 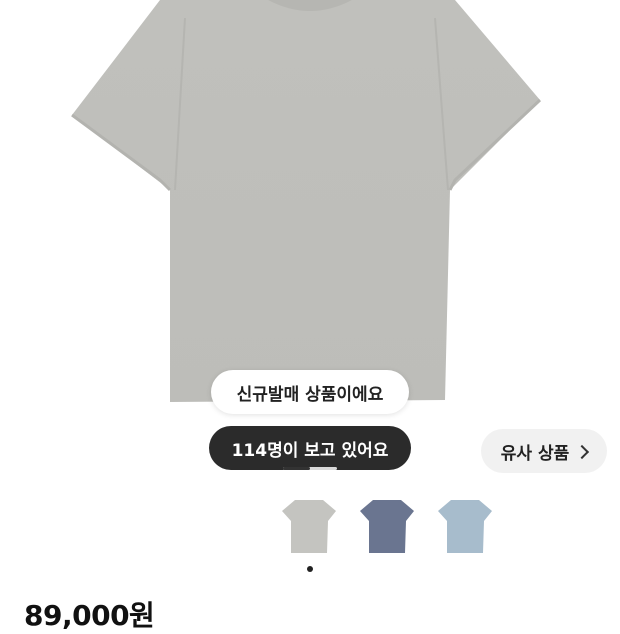 I want to click on image-gallery-progress-fill, so click(x=296, y=468).